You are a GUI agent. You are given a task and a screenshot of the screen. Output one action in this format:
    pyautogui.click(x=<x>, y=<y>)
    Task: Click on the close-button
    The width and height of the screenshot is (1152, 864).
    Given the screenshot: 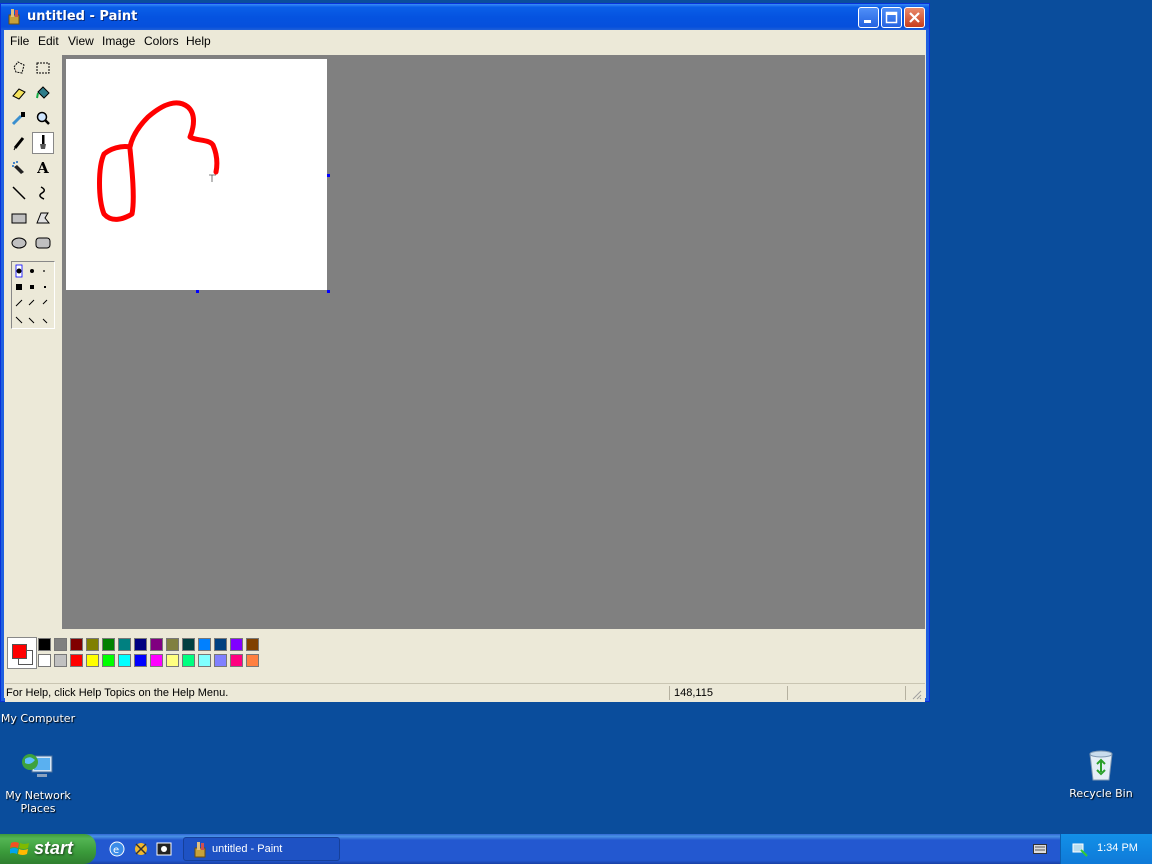 What is the action you would take?
    pyautogui.click(x=914, y=17)
    